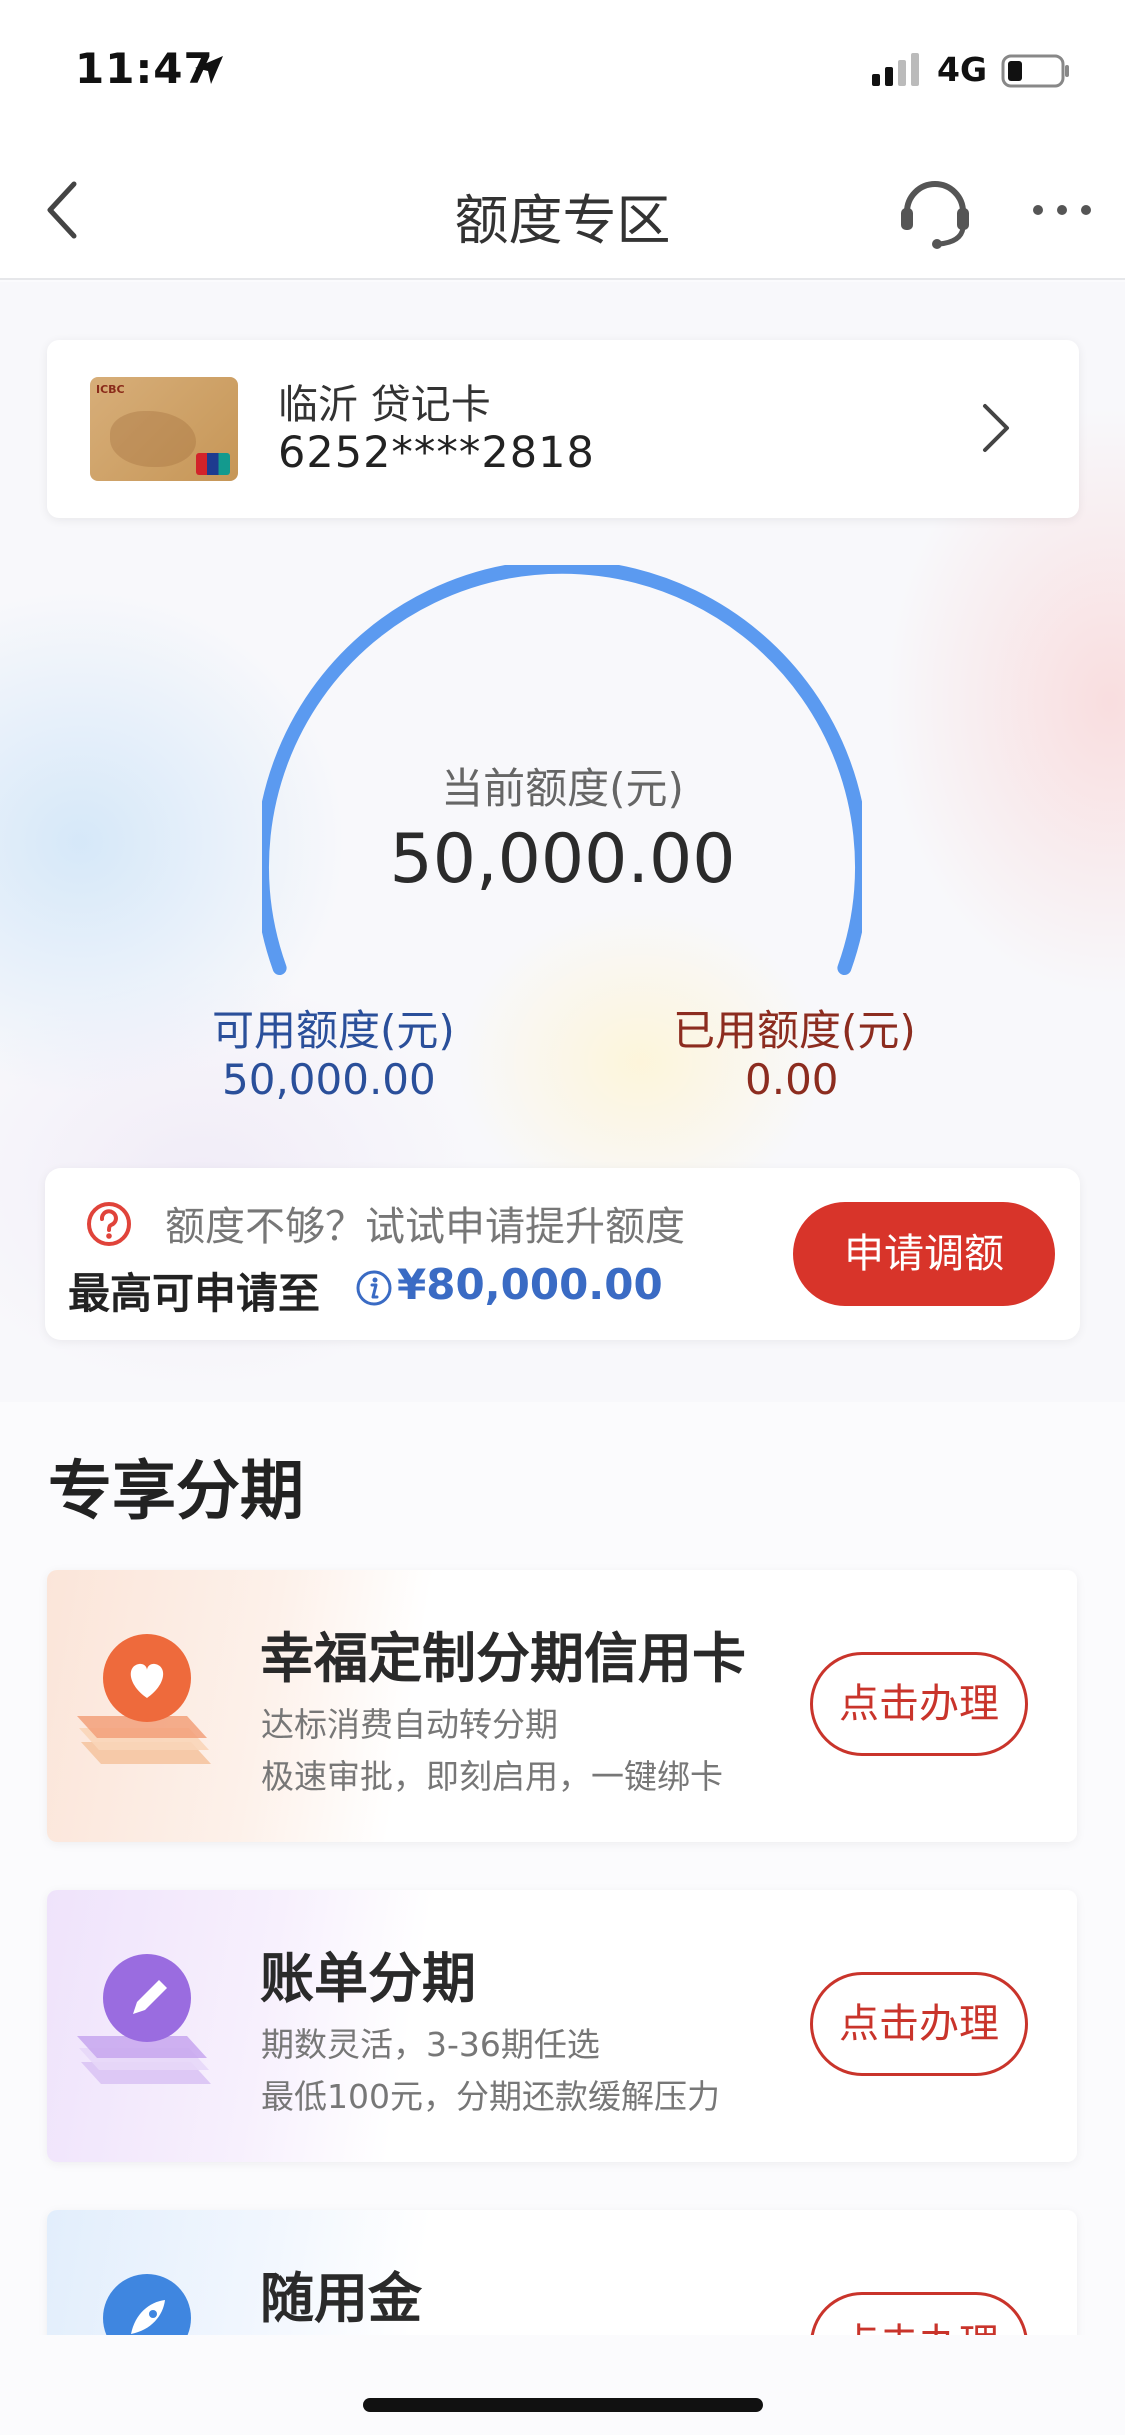 This screenshot has width=1125, height=2435. What do you see at coordinates (409, 1724) in the screenshot?
I see `promo-description: 达标消费自动转分期` at bounding box center [409, 1724].